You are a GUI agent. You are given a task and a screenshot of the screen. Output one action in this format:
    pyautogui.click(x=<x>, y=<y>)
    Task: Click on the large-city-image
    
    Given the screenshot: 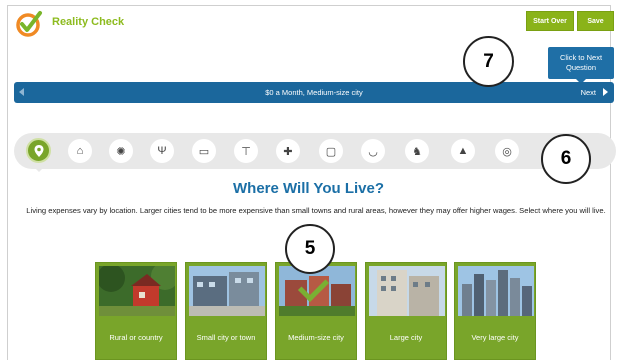 What is the action you would take?
    pyautogui.click(x=407, y=291)
    